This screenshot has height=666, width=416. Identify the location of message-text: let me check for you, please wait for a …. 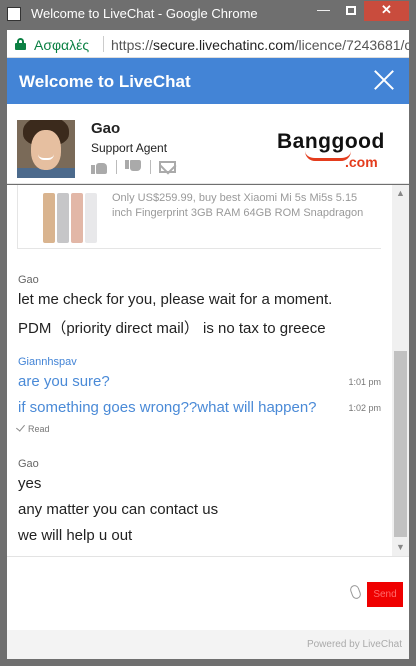
(175, 299).